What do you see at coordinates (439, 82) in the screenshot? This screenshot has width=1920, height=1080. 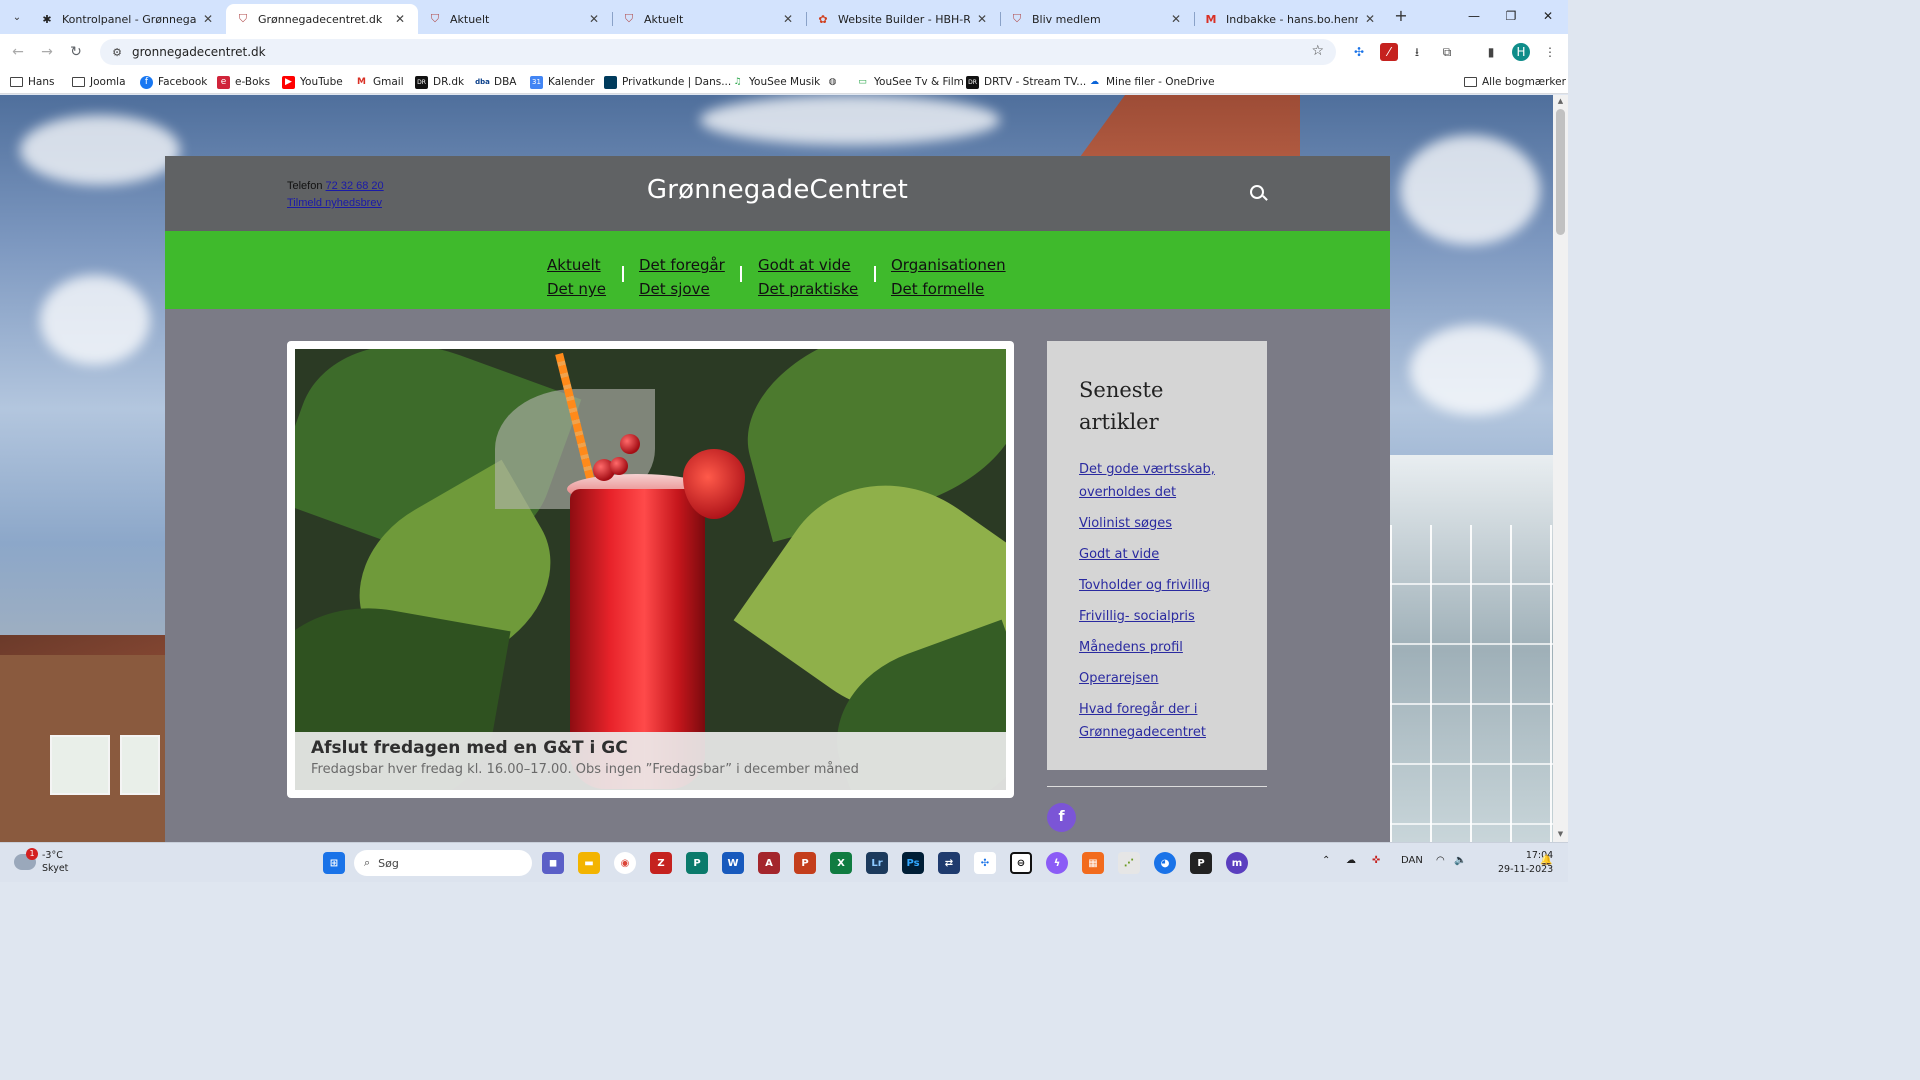 I see `bookmark-dr: DR DR.dk` at bounding box center [439, 82].